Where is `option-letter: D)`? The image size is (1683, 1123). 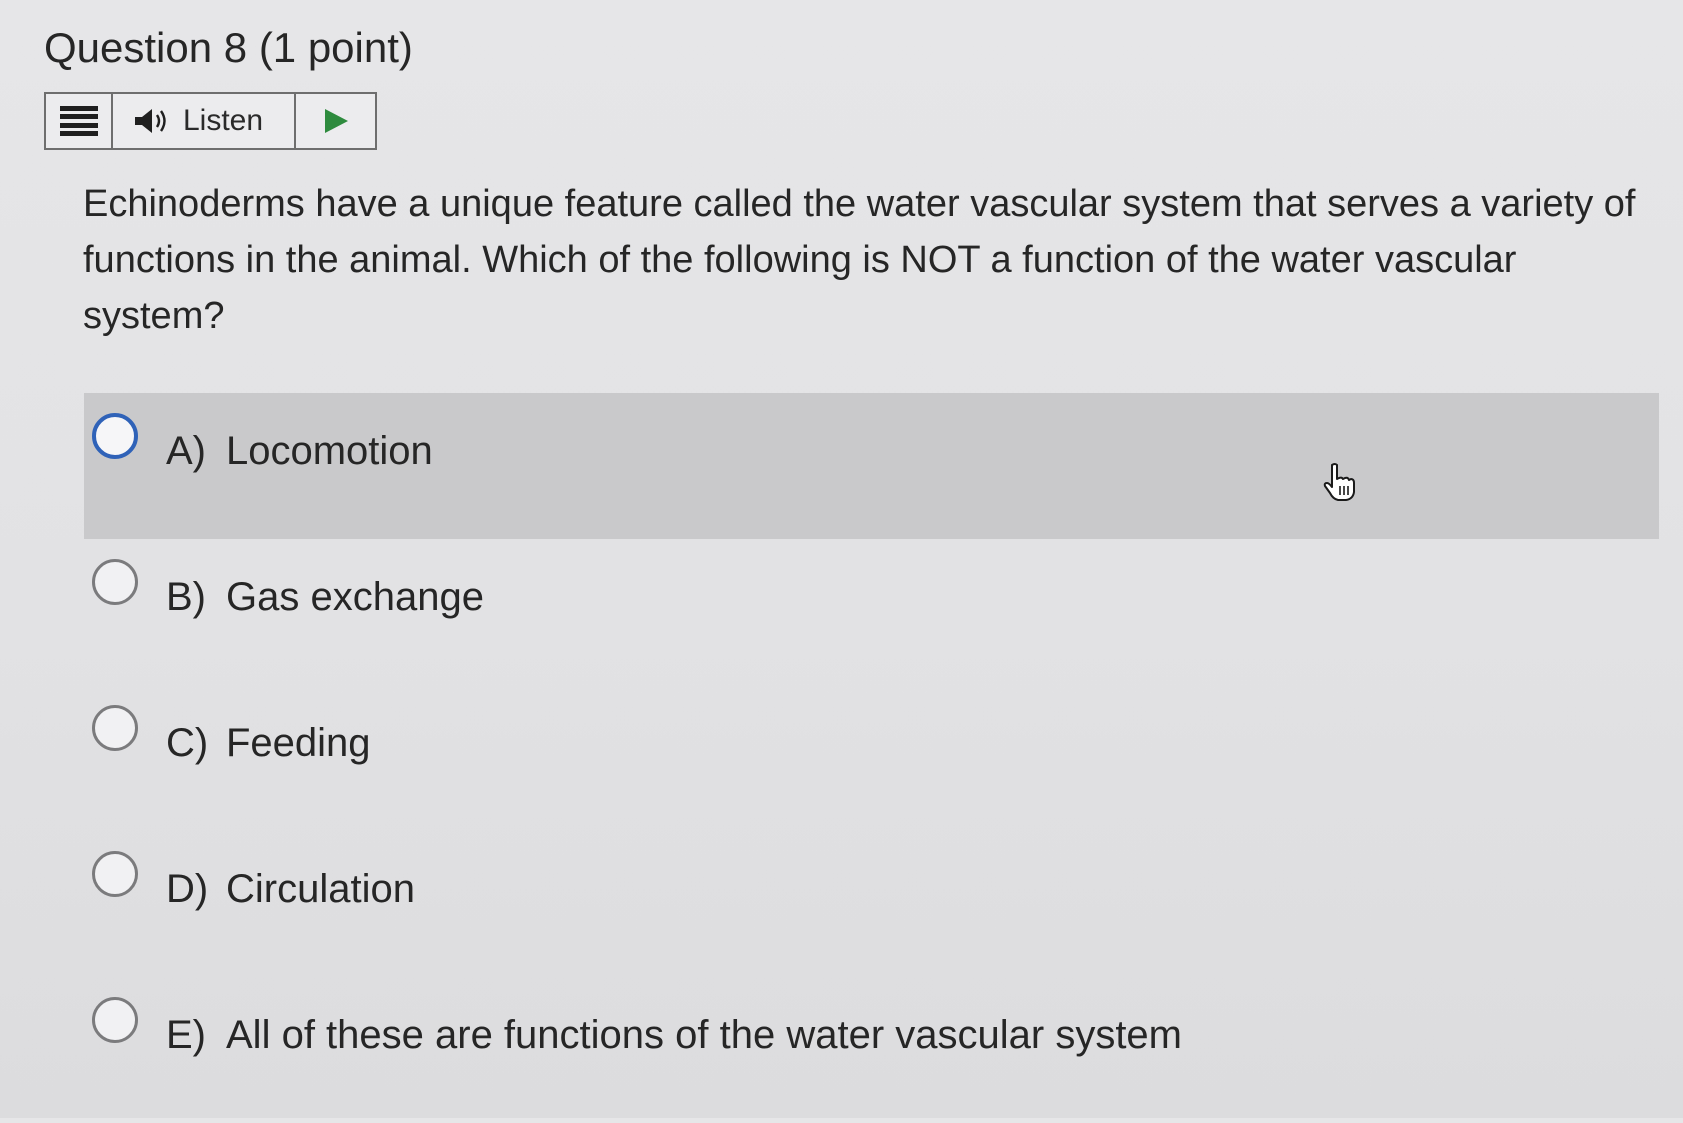 option-letter: D) is located at coordinates (187, 889).